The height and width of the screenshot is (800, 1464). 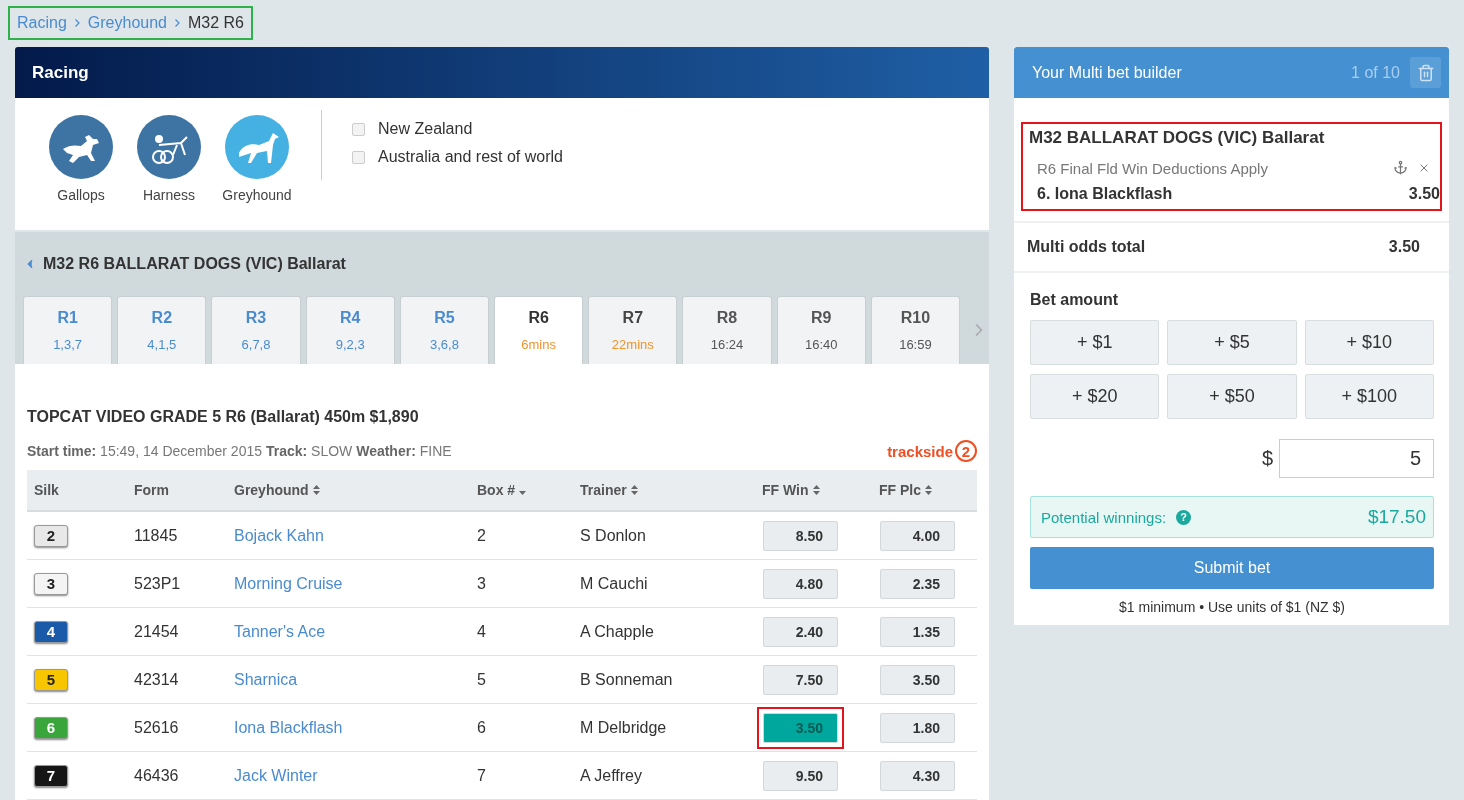 What do you see at coordinates (1104, 517) in the screenshot?
I see `winnings-label: Potential winnings:` at bounding box center [1104, 517].